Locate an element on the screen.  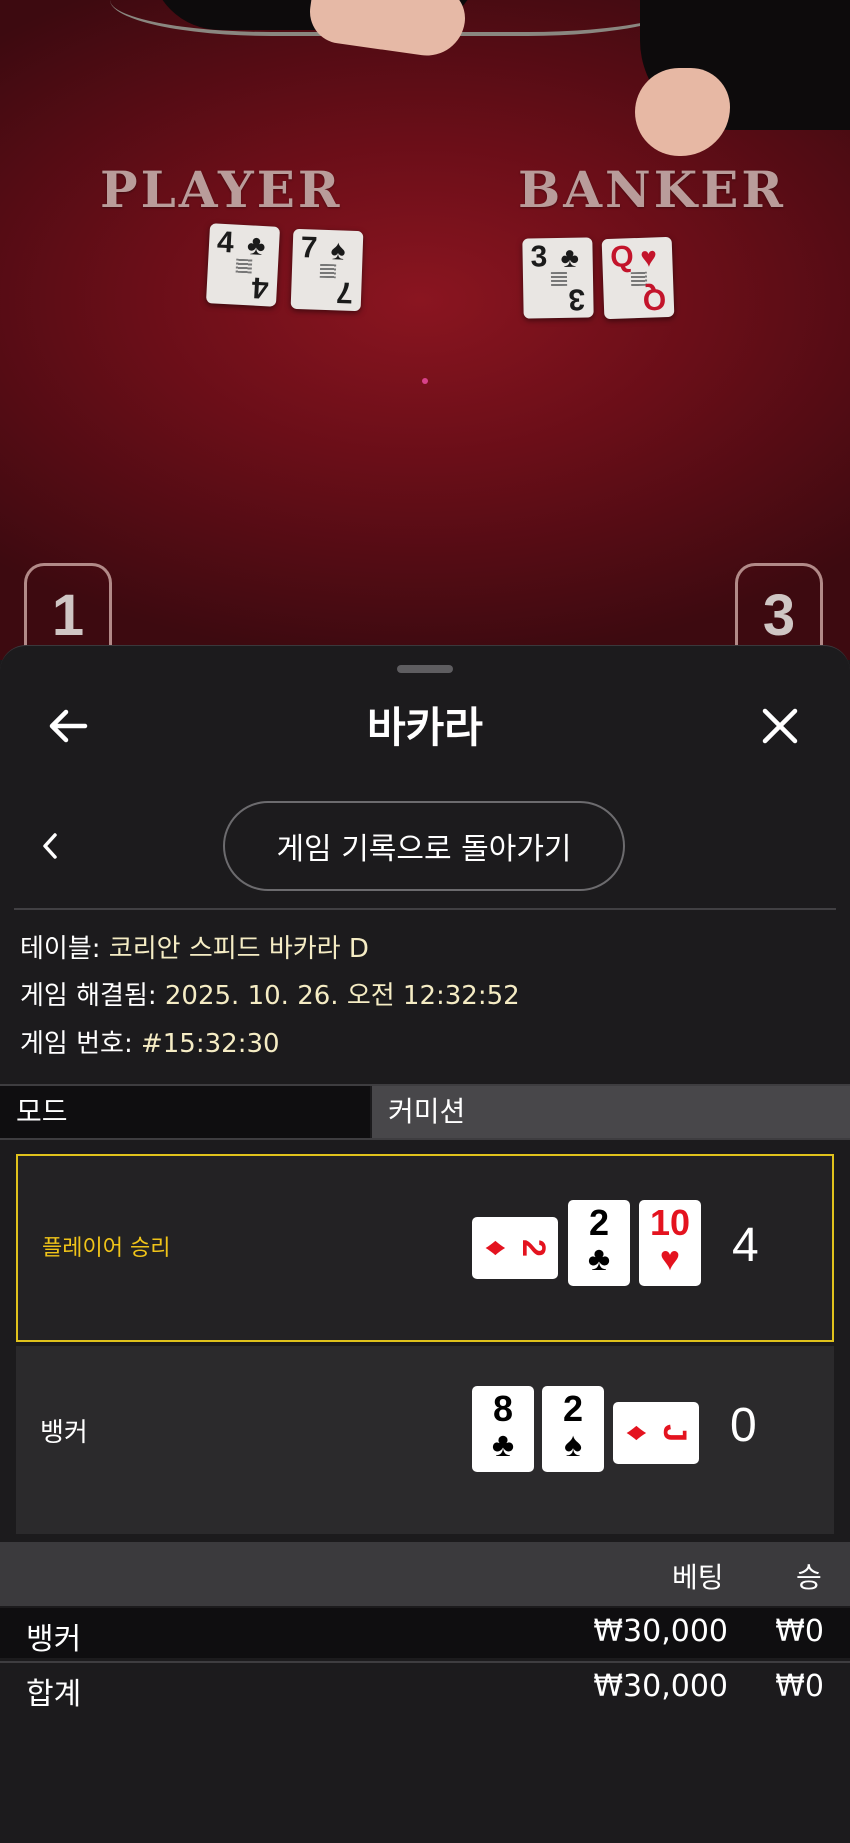
sheet-drag-handle is located at coordinates (425, 669).